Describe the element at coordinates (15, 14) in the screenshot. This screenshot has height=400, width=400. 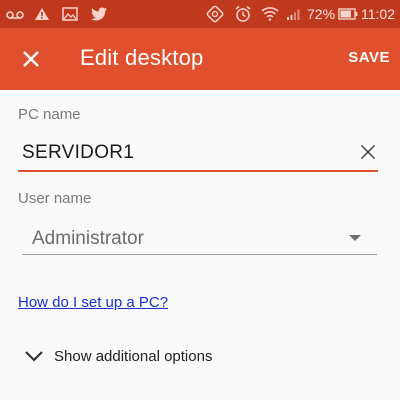
I see `voicemail-icon` at that location.